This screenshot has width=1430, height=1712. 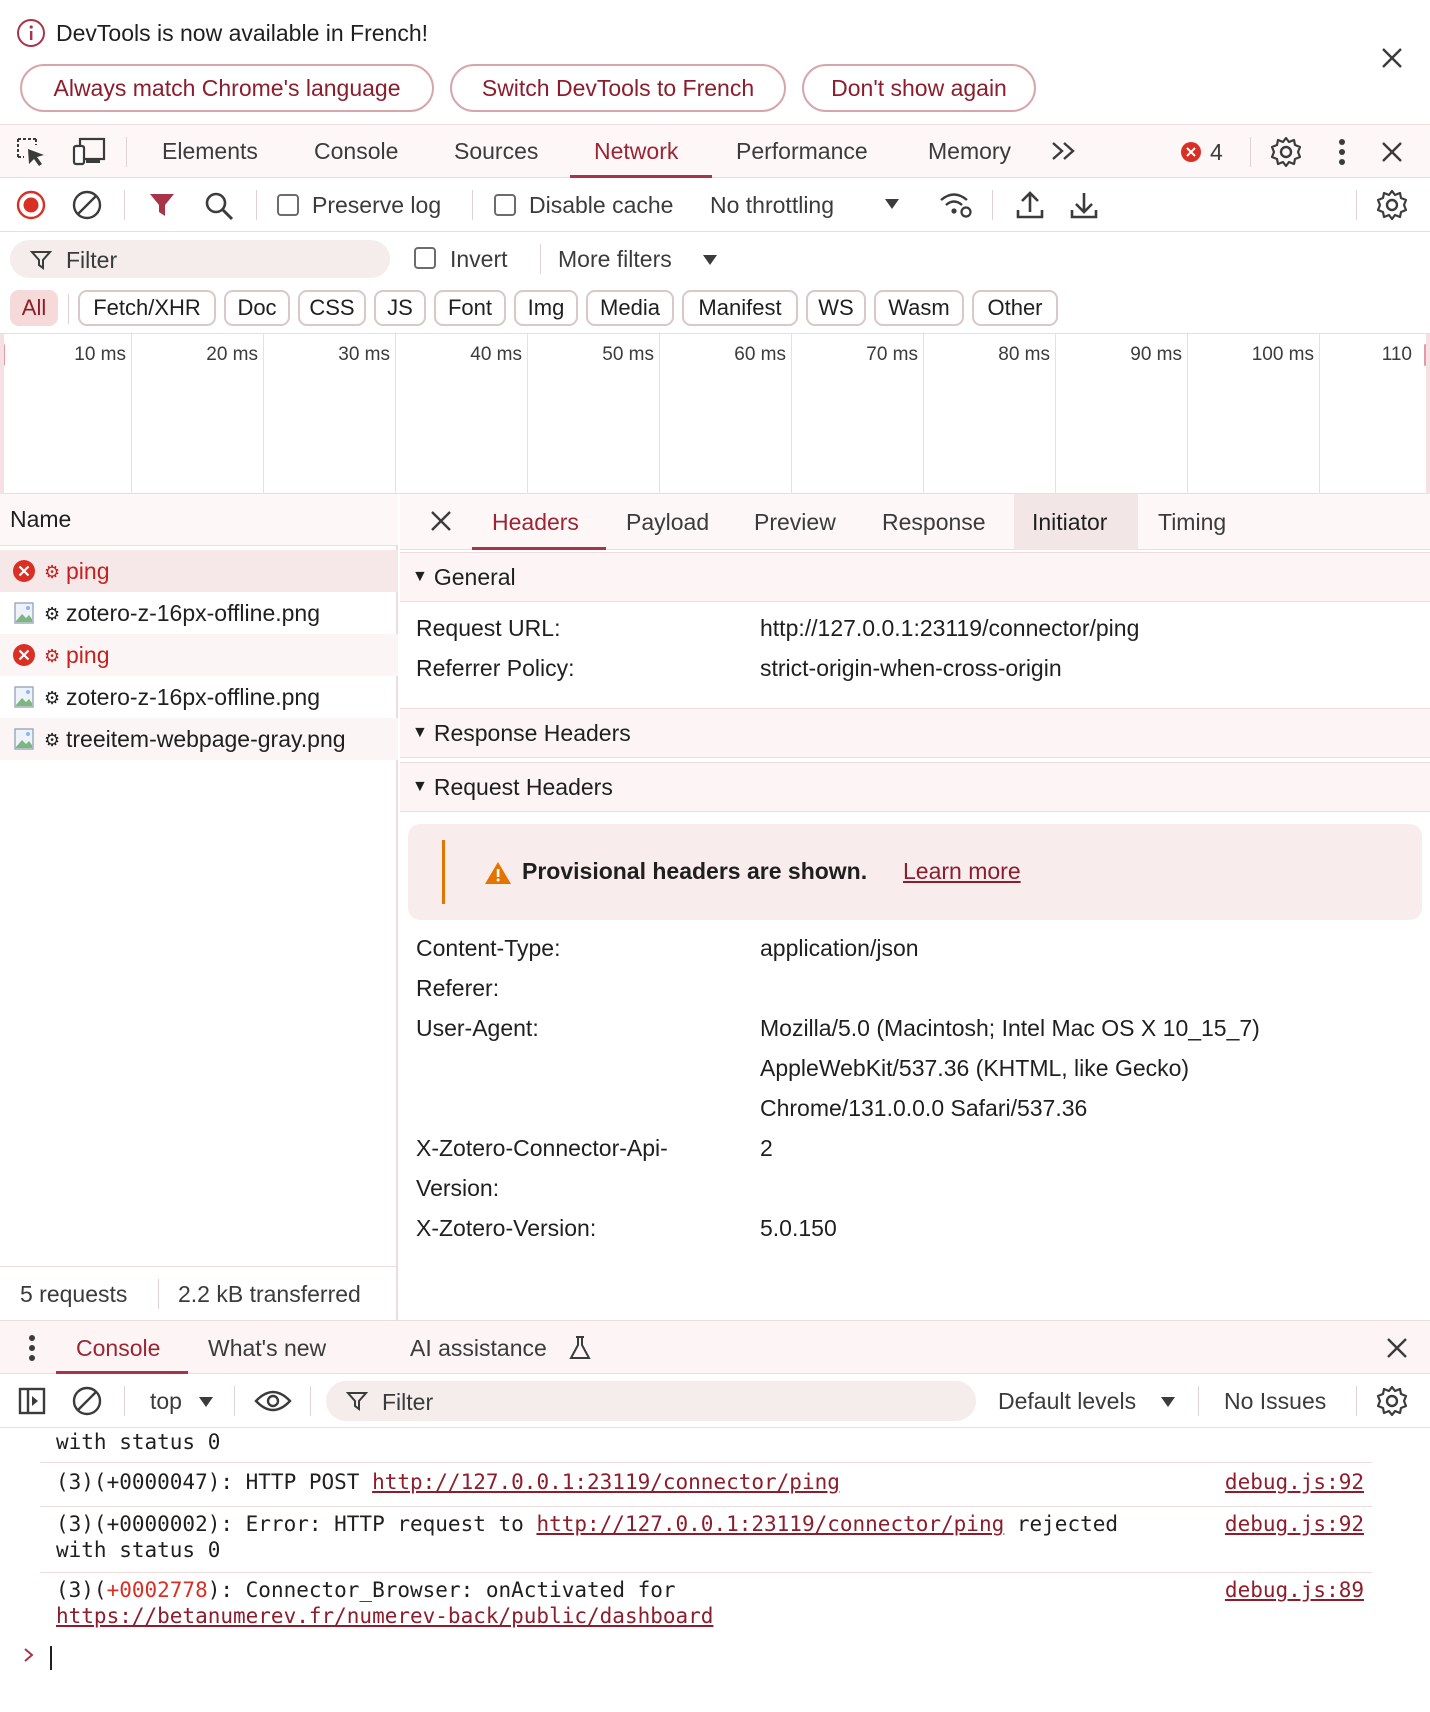 I want to click on dont-show-again-button: Don't show again, so click(x=919, y=88).